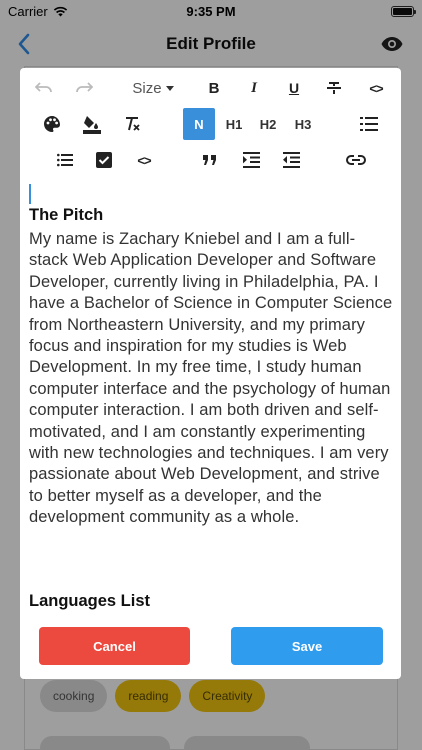  I want to click on outdent-button, so click(291, 160).